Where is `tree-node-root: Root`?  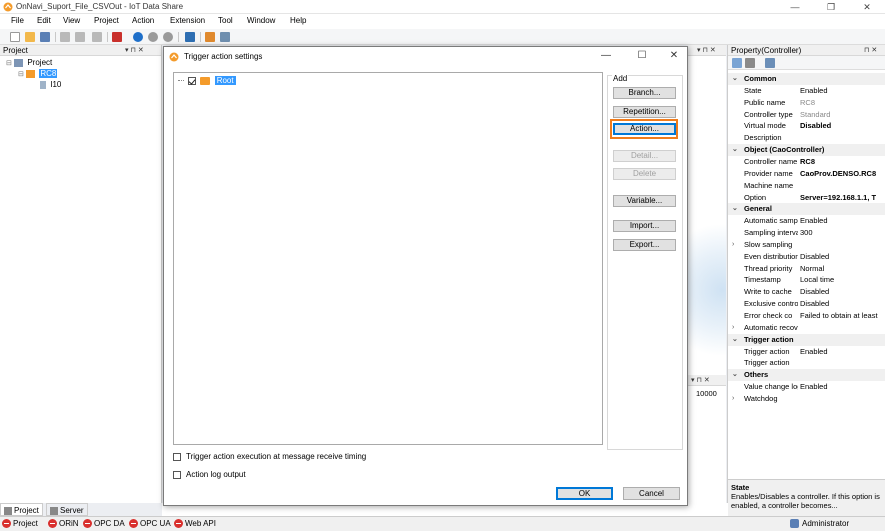
tree-node-root: Root is located at coordinates (207, 80).